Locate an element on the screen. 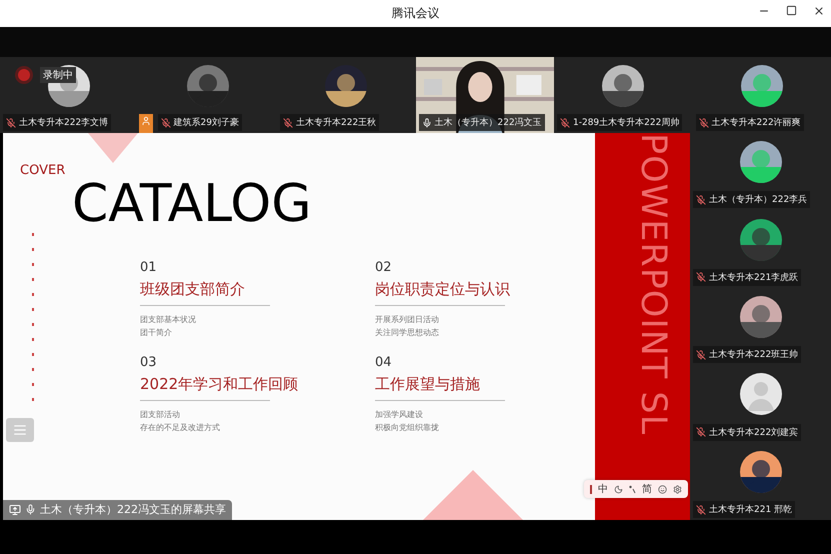 This screenshot has width=831, height=554. participant-name: 土木（专升本）222冯文玉 is located at coordinates (481, 122).